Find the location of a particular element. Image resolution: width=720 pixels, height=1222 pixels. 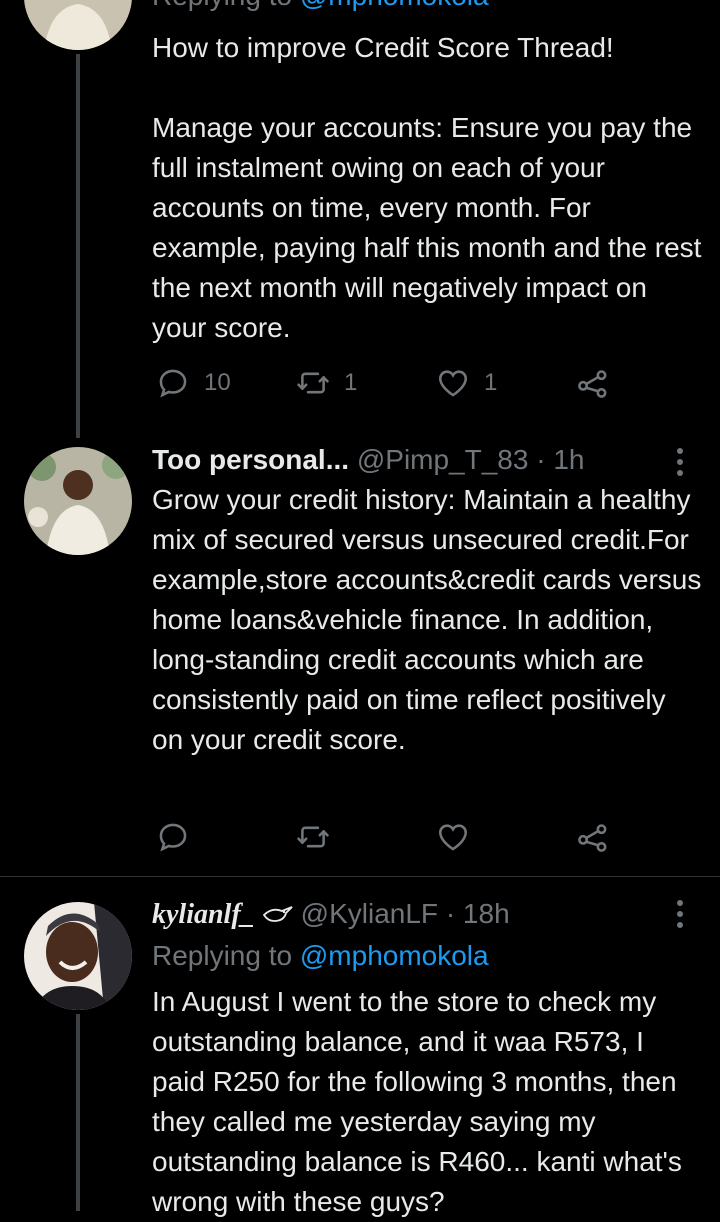

reply-button is located at coordinates (173, 837).